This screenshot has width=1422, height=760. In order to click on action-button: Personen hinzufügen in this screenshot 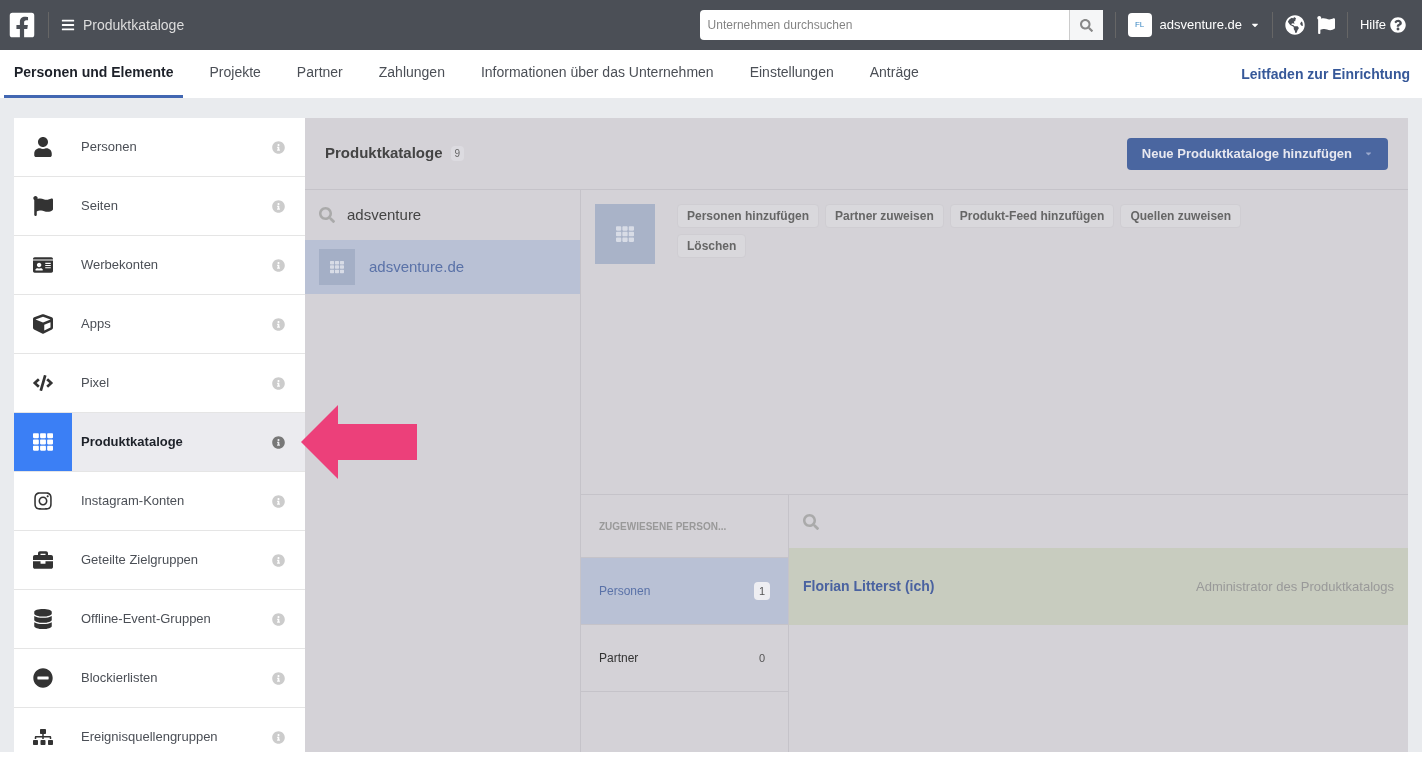, I will do `click(748, 216)`.